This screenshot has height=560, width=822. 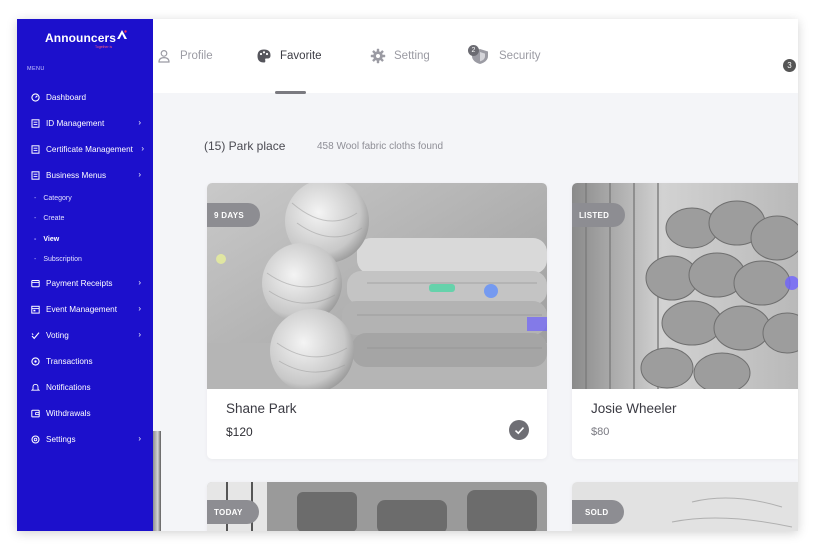 I want to click on tab-profile: Profile, so click(x=184, y=56).